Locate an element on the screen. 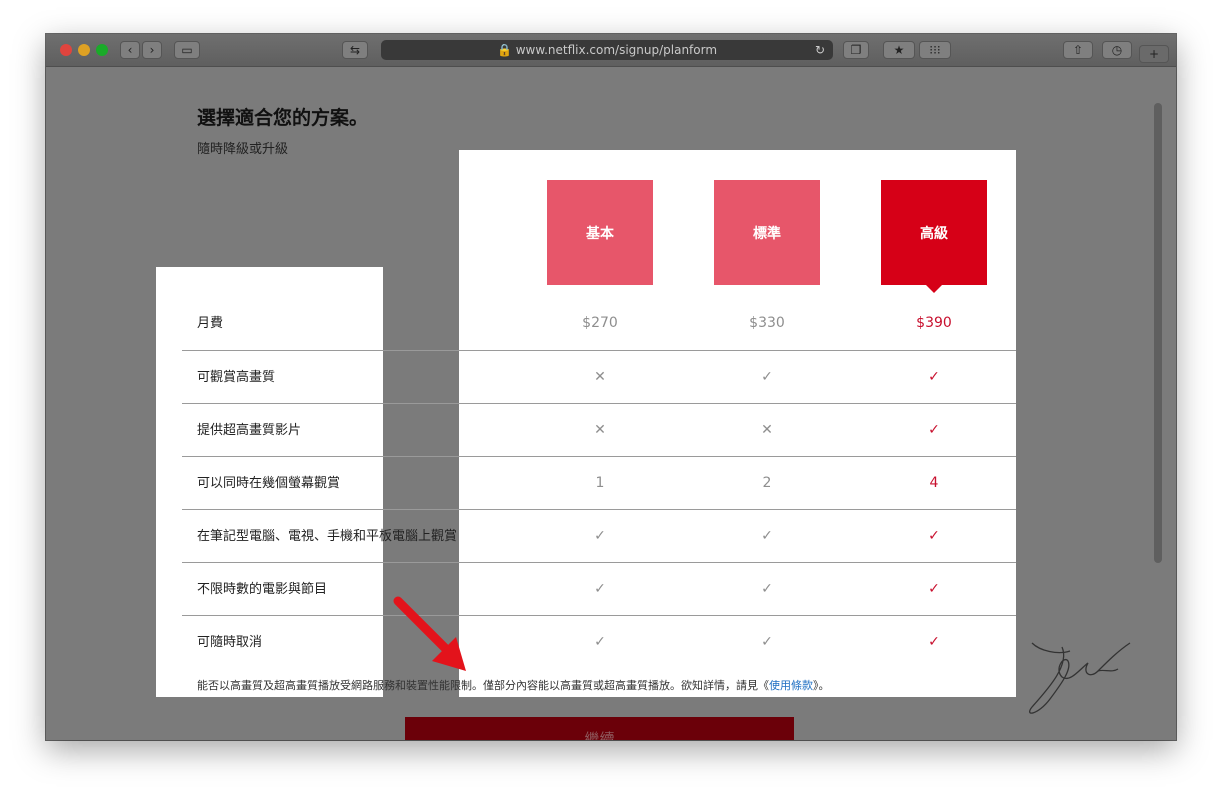 This screenshot has width=1213, height=800. bookmark-icon: ★ is located at coordinates (899, 50).